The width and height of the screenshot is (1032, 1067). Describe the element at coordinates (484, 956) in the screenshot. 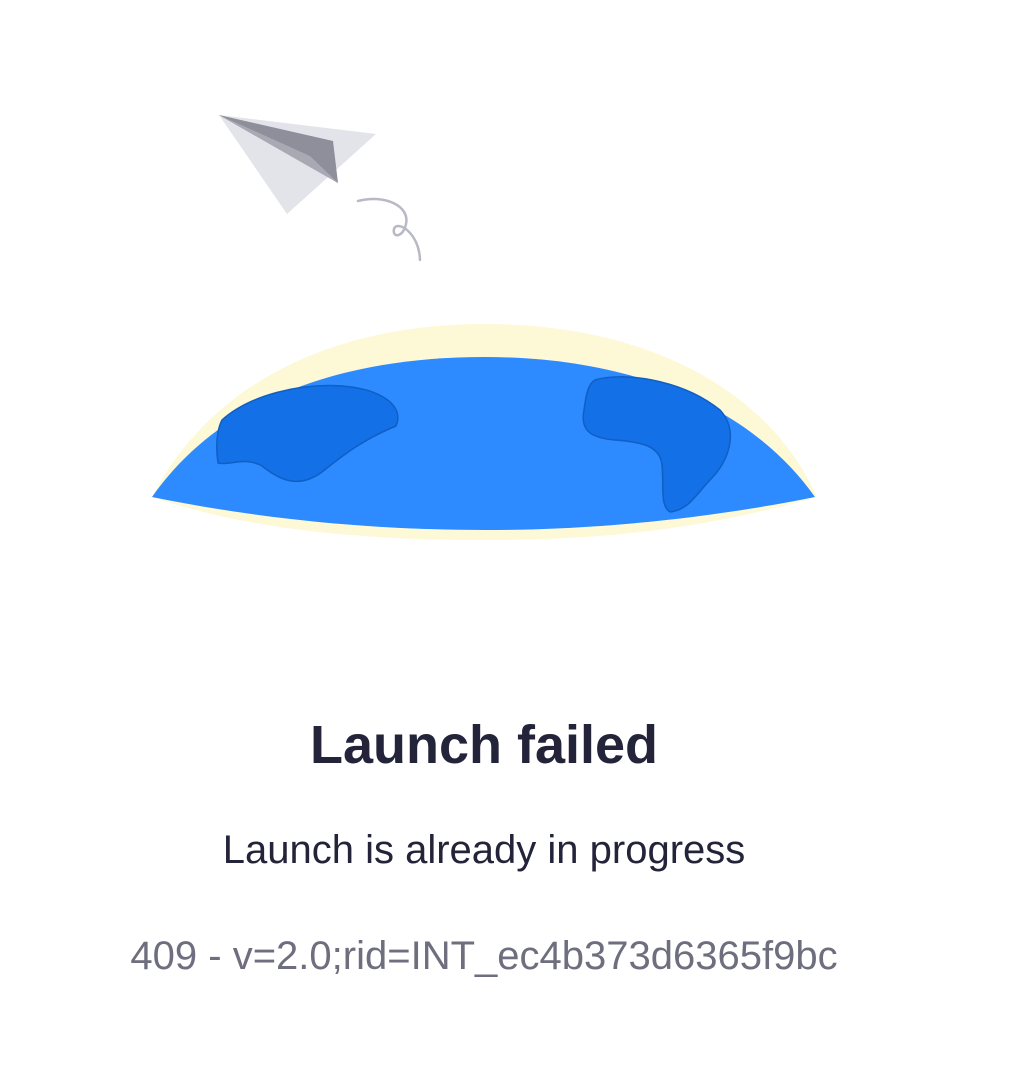

I see `error-code: 409 - v=2.0;rid=INT_ec4b373d6365f9bc` at that location.